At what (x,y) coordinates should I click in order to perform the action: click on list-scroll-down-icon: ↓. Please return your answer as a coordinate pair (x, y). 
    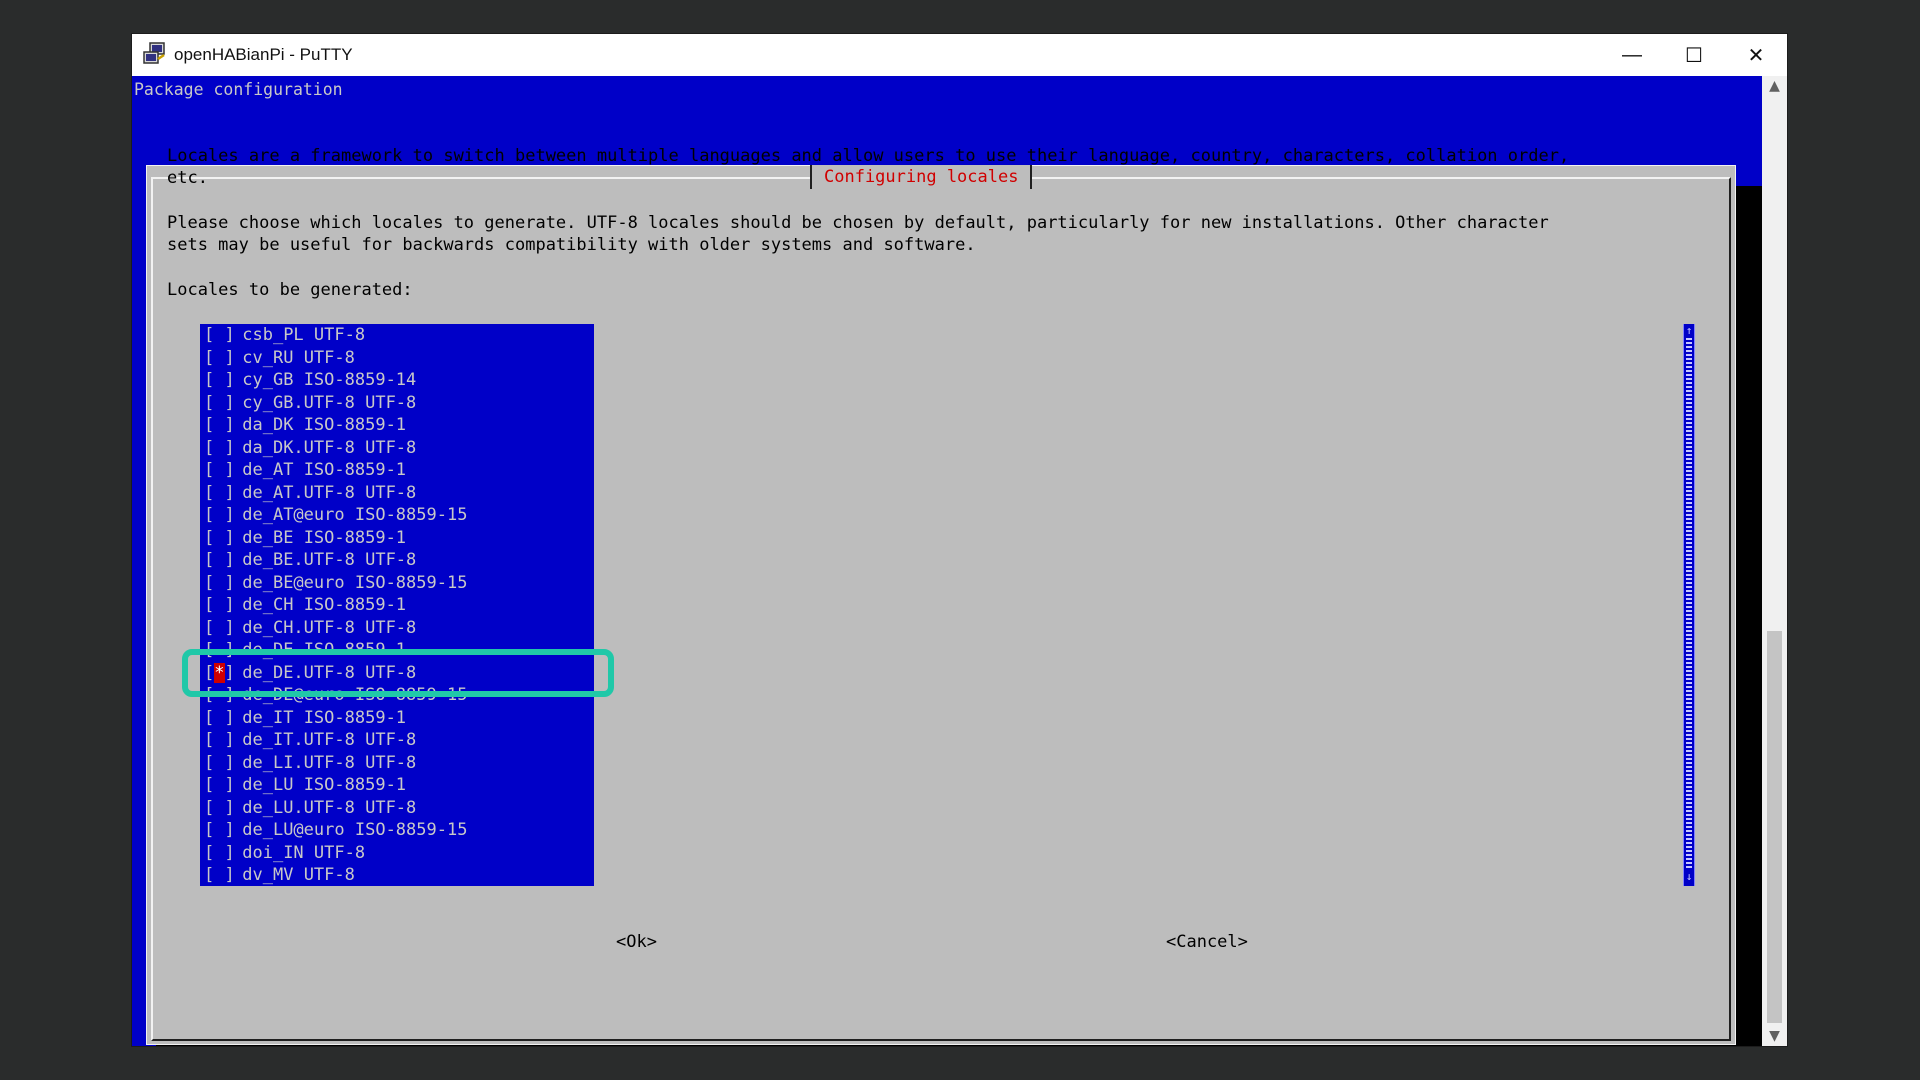
    Looking at the image, I should click on (1689, 876).